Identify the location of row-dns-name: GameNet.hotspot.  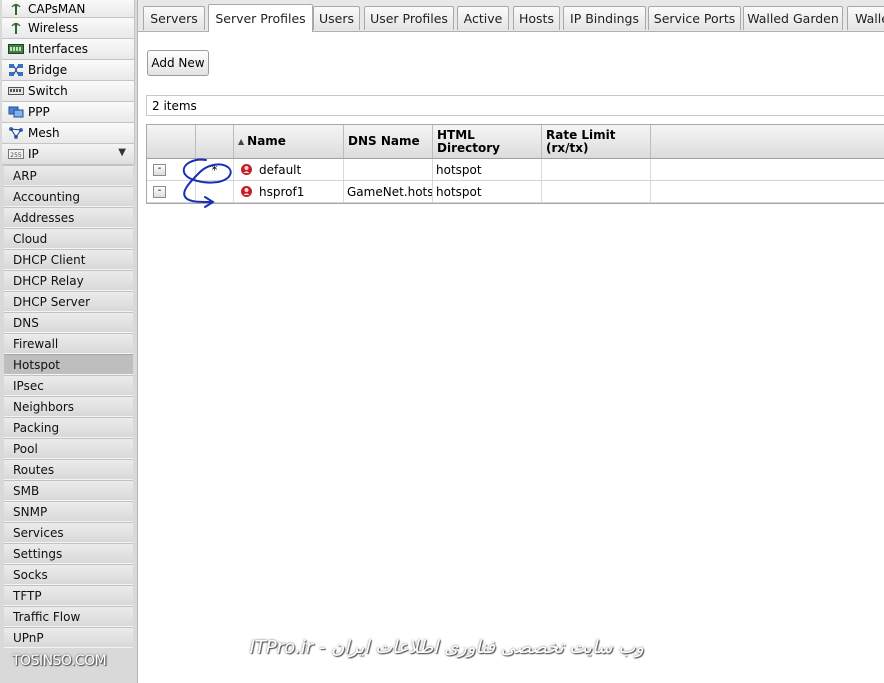
(388, 191).